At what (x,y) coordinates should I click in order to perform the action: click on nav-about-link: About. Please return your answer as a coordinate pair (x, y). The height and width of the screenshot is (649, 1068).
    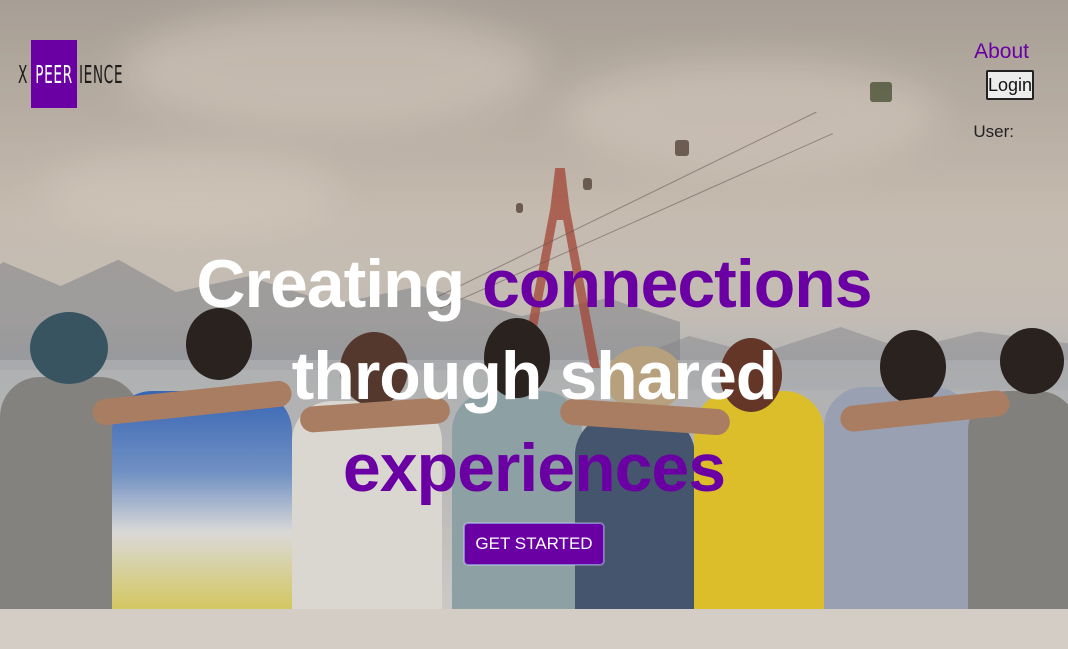
    Looking at the image, I should click on (1001, 52).